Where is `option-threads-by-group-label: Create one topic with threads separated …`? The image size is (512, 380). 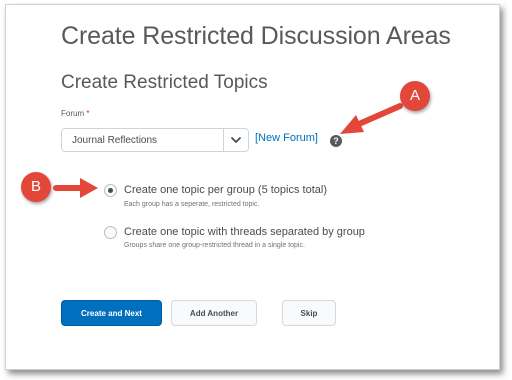 option-threads-by-group-label: Create one topic with threads separated … is located at coordinates (244, 232).